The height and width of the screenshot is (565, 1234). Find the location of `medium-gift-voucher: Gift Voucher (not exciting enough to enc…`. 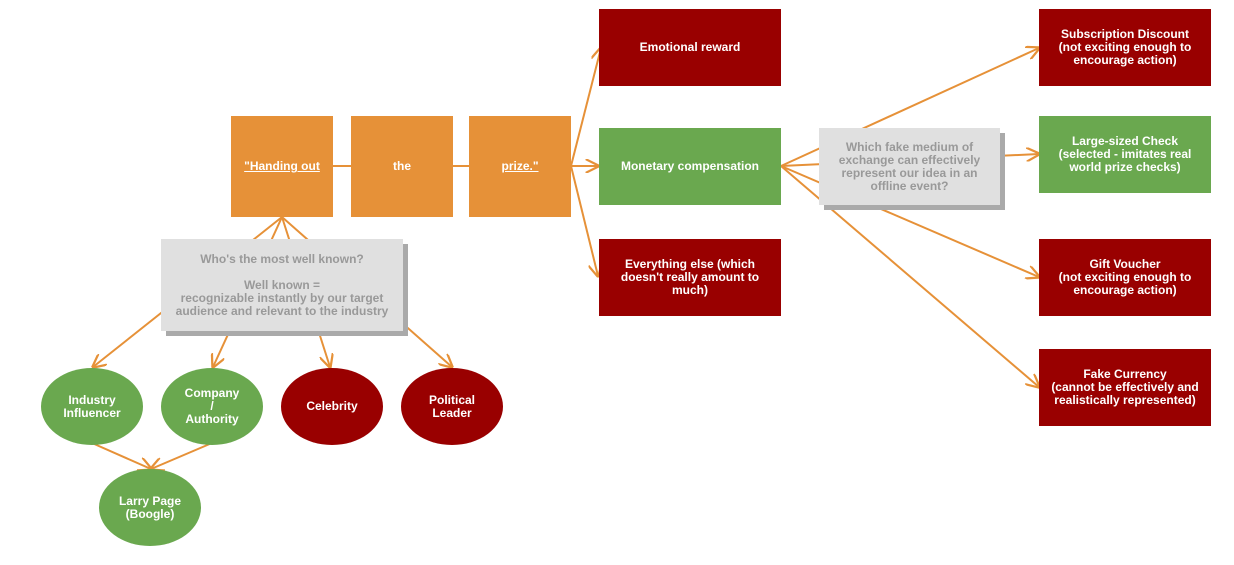

medium-gift-voucher: Gift Voucher (not exciting enough to enc… is located at coordinates (1125, 277).